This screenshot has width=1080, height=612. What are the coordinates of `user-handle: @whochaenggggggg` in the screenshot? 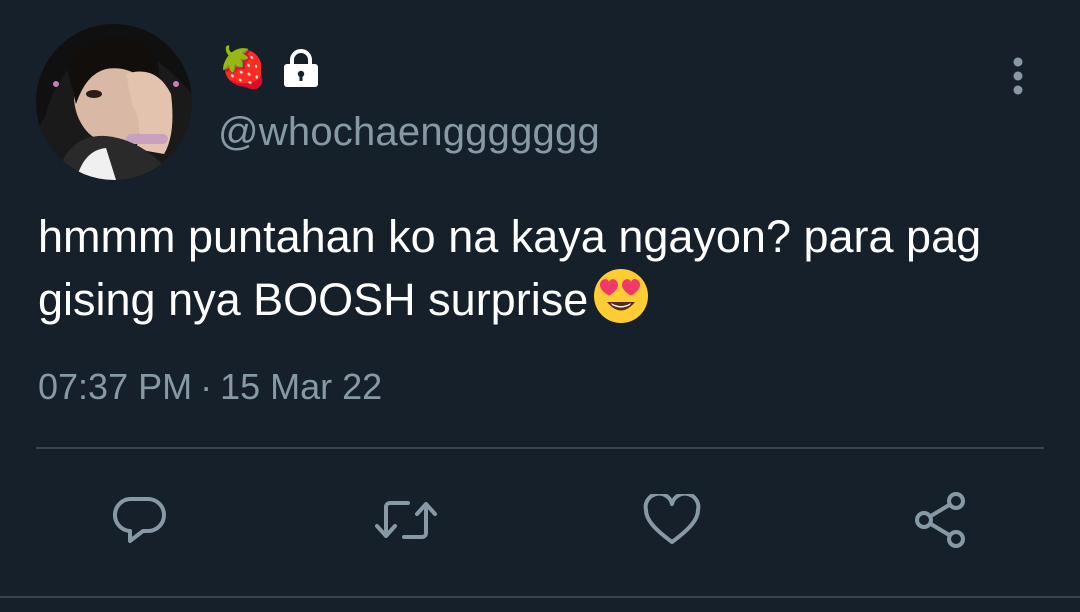 It's located at (409, 132).